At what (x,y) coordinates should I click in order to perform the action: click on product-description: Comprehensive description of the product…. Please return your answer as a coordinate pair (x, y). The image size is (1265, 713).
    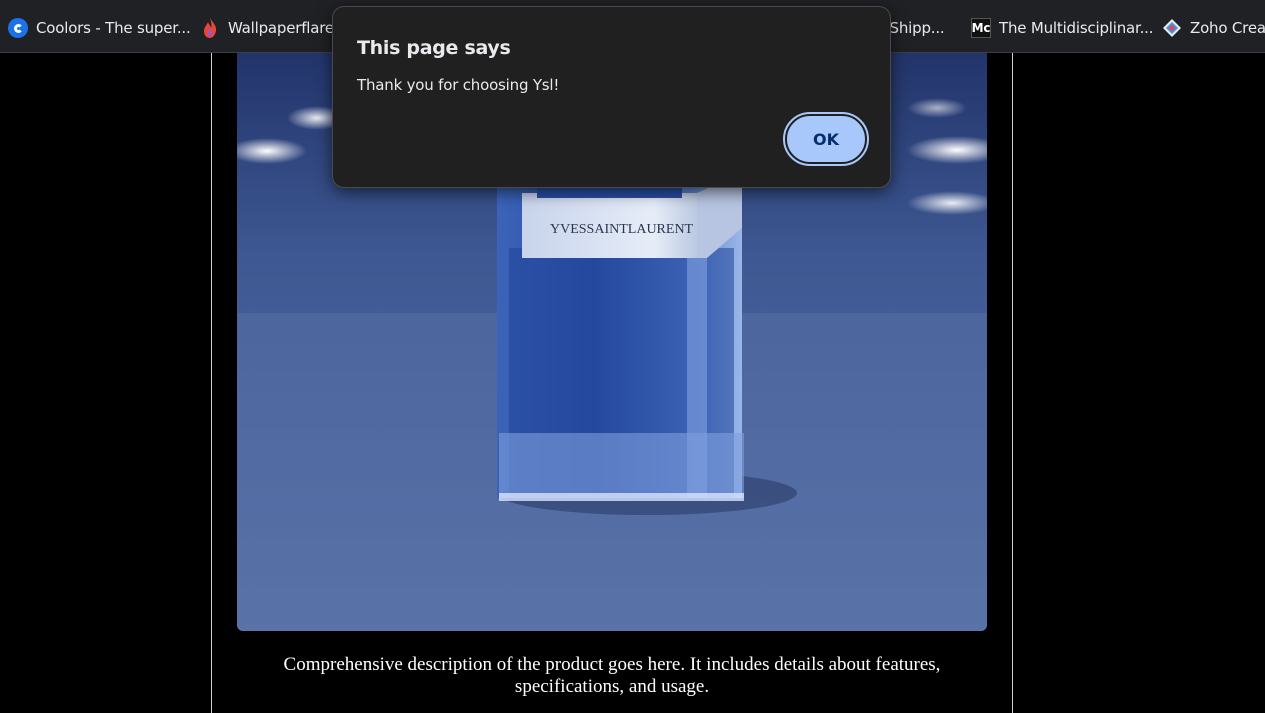
    Looking at the image, I should click on (612, 675).